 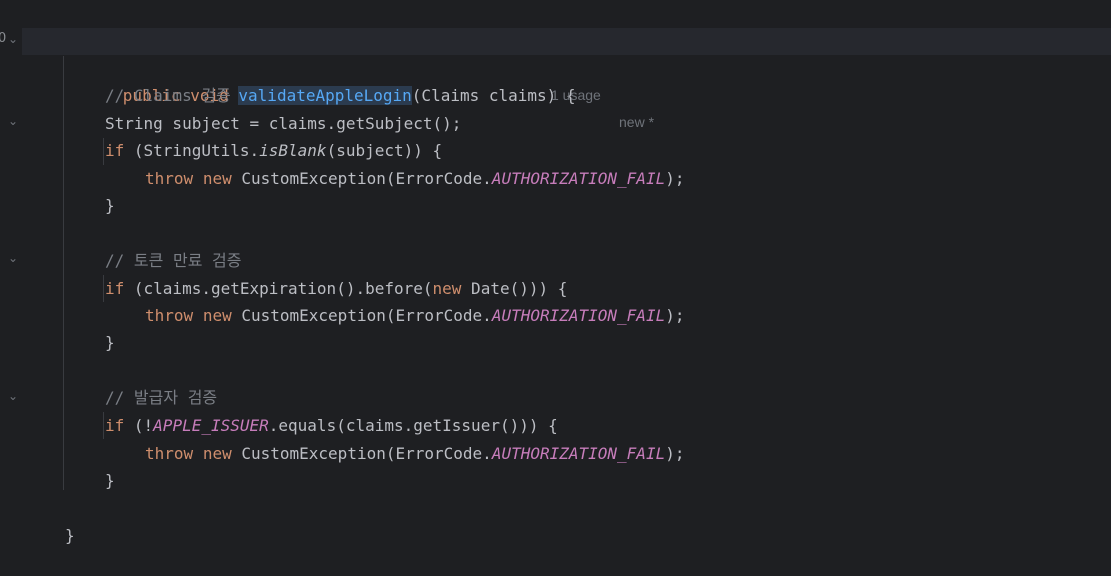 I want to click on code-line: // Claims 검증, so click(x=566, y=80).